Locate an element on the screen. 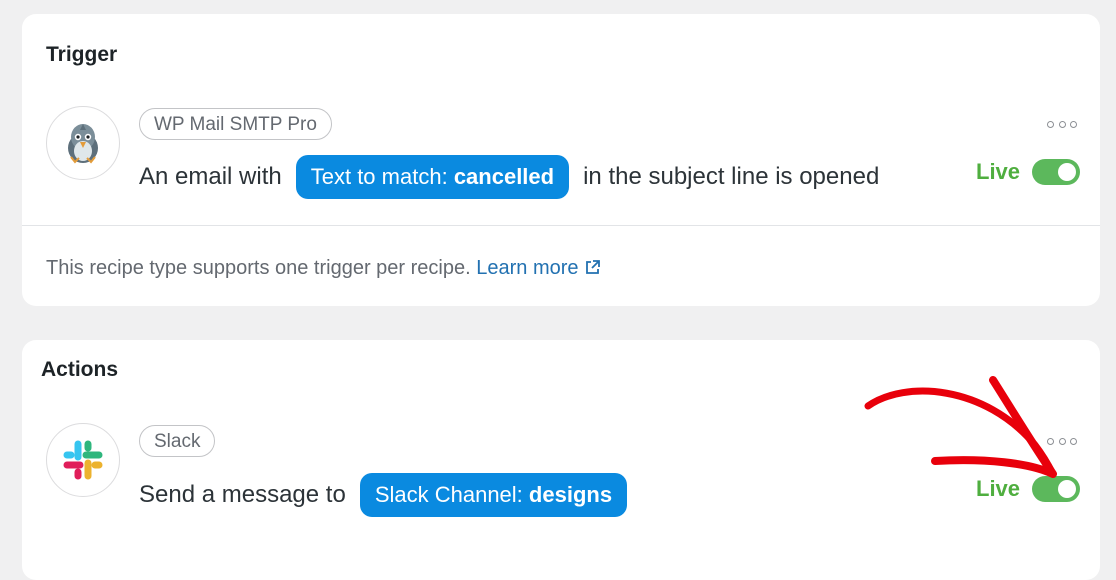 The height and width of the screenshot is (580, 1116). actions-toggle-knob is located at coordinates (1067, 489).